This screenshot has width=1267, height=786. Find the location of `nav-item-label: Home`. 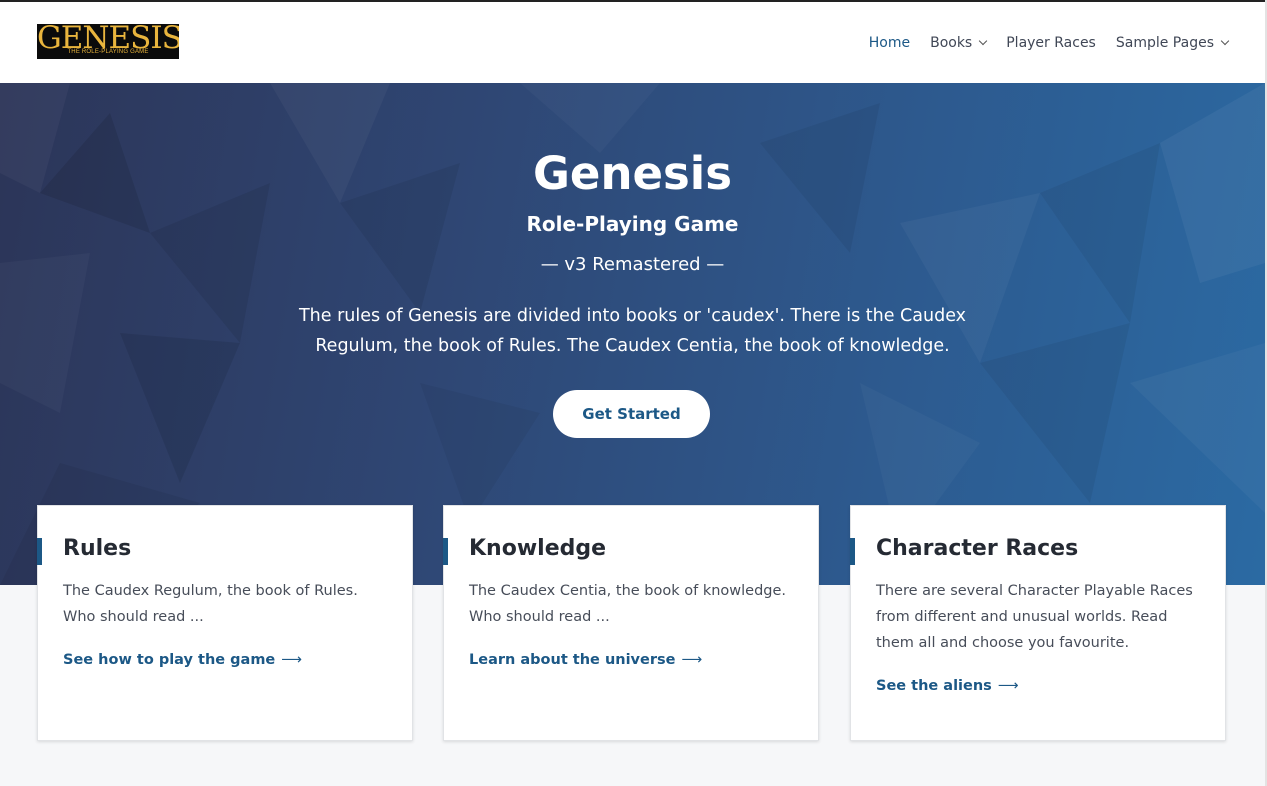

nav-item-label: Home is located at coordinates (889, 42).